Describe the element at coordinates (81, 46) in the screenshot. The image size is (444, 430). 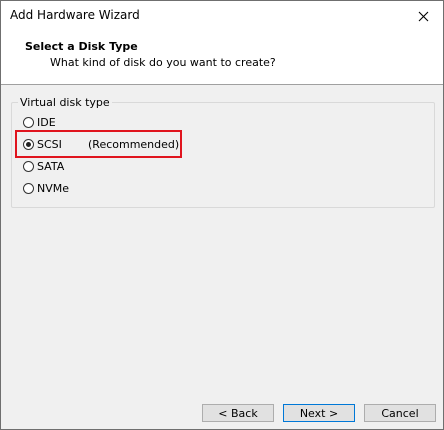
I see `page-title: Select a Disk Type` at that location.